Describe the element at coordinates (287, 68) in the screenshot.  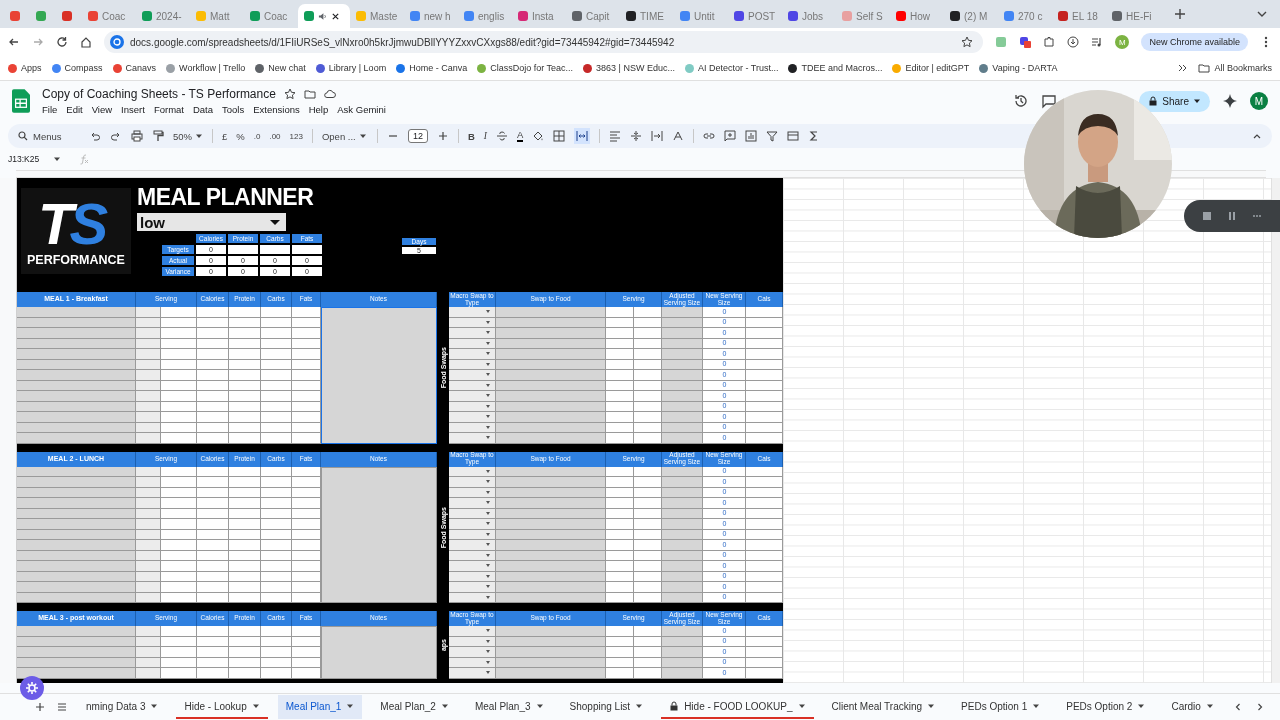
I see `bookmark-link: New chat` at that location.